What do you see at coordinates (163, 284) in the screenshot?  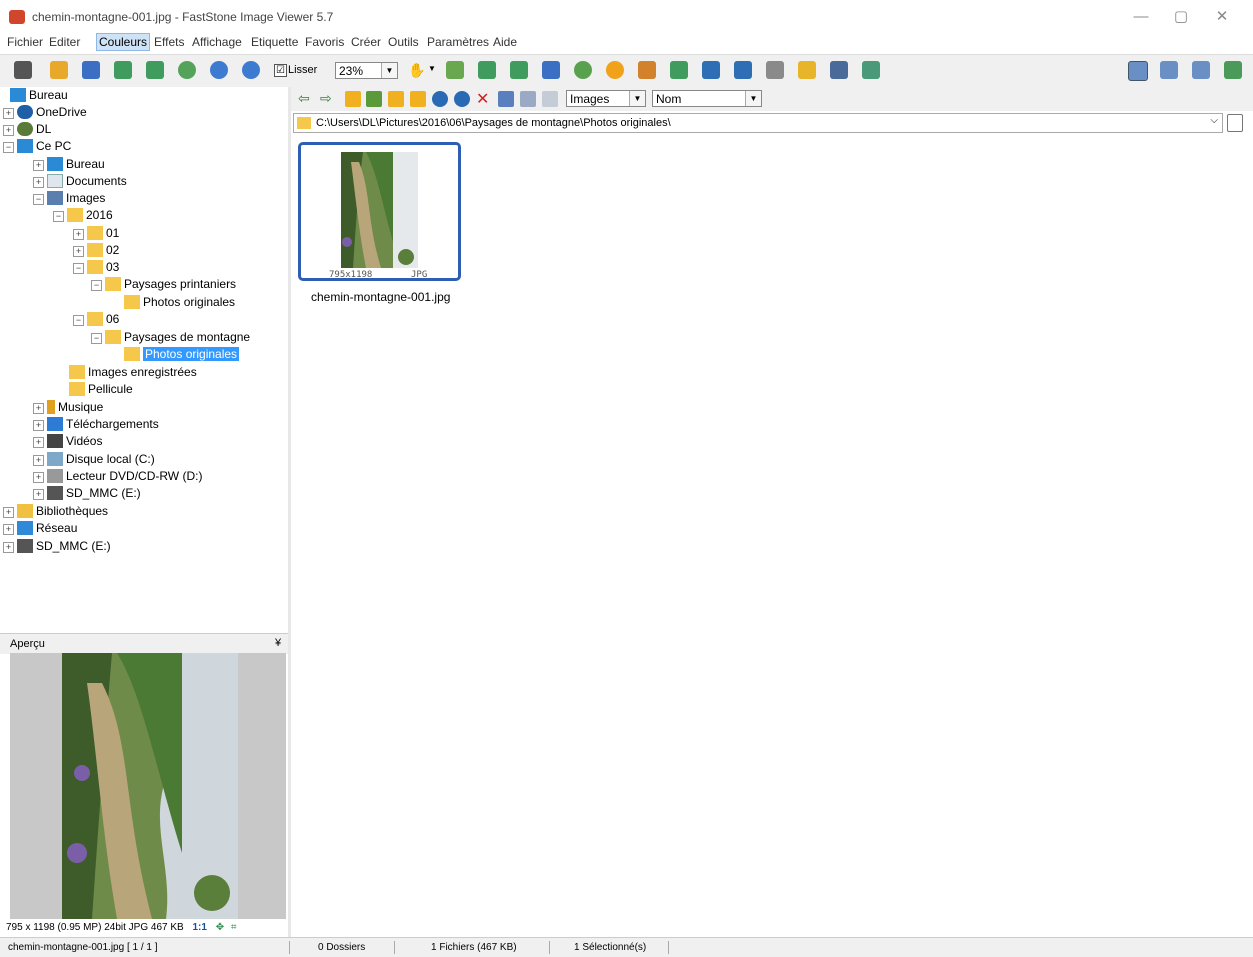 I see `tree-item-paysages-printaniers: − Paysages printaniers` at bounding box center [163, 284].